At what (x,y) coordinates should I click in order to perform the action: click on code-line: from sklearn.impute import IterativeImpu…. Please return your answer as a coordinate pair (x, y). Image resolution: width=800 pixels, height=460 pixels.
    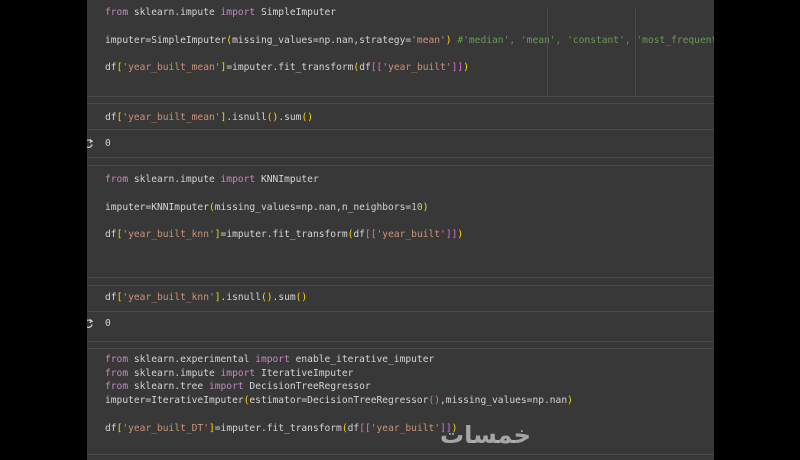
    Looking at the image, I should click on (229, 374).